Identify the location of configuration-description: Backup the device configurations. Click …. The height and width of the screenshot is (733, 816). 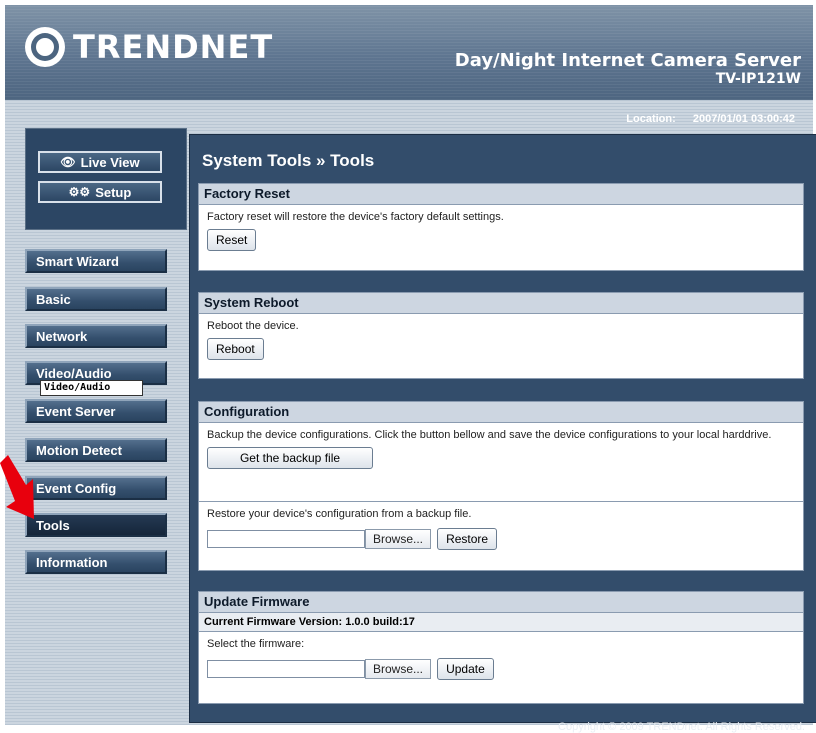
(489, 435).